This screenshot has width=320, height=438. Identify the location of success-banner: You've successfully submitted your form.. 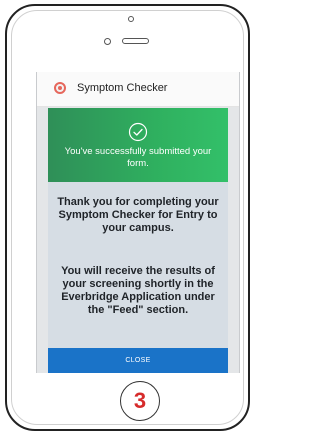
(138, 145).